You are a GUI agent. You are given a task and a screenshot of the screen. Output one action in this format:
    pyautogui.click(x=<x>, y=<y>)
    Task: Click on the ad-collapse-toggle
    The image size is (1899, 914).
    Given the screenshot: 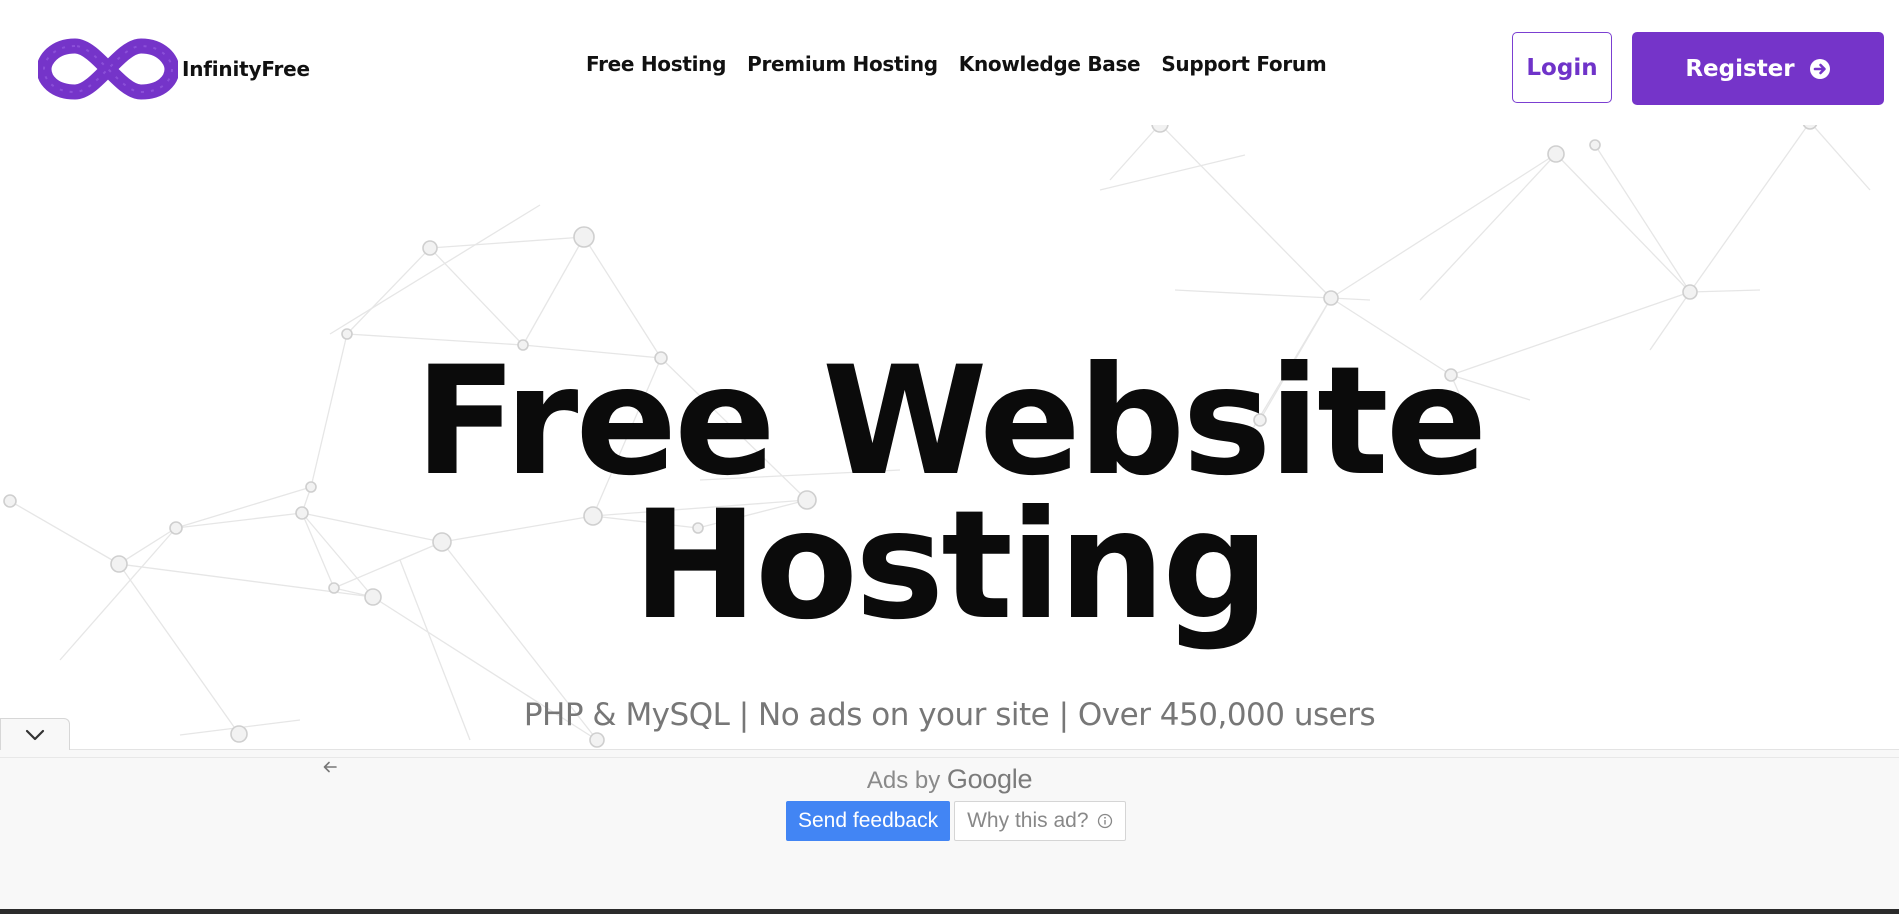 What is the action you would take?
    pyautogui.click(x=35, y=734)
    